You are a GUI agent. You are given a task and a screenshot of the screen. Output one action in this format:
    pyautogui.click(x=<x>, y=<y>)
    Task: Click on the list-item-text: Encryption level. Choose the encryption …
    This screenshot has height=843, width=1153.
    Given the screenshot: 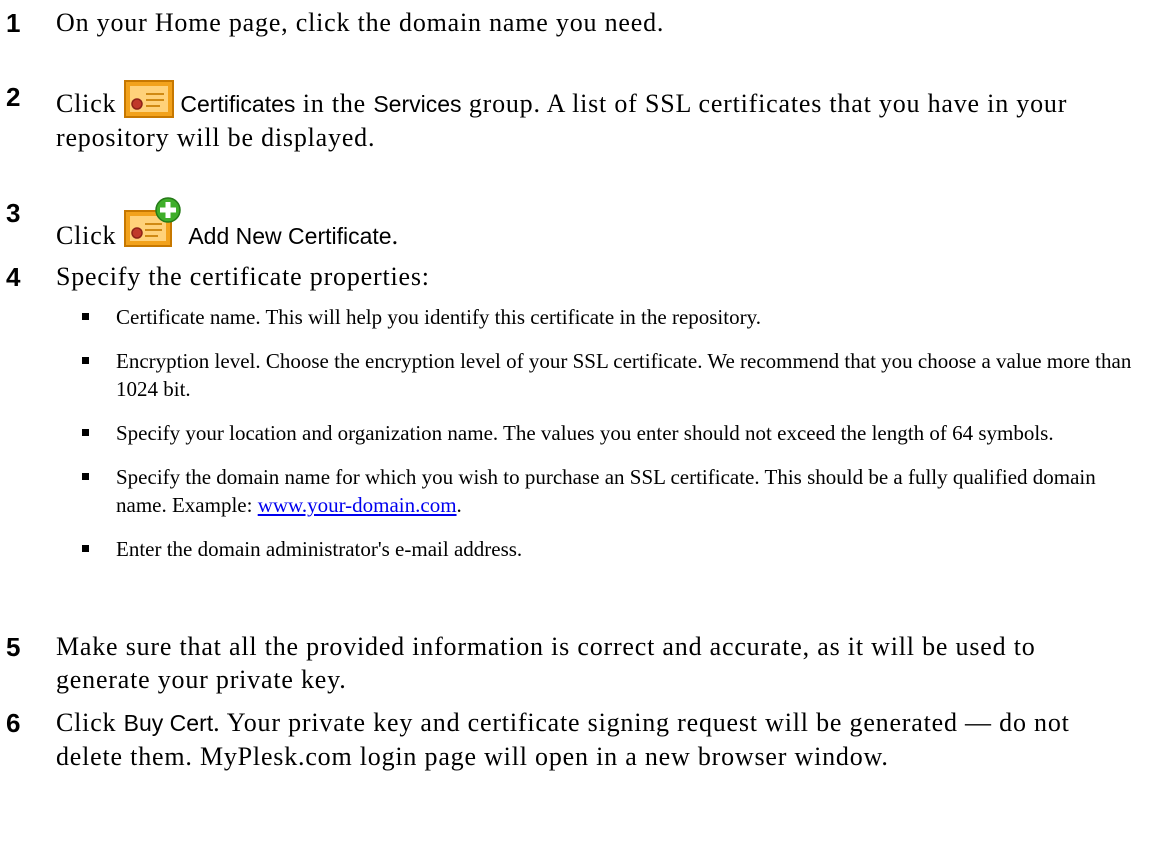 What is the action you would take?
    pyautogui.click(x=624, y=375)
    